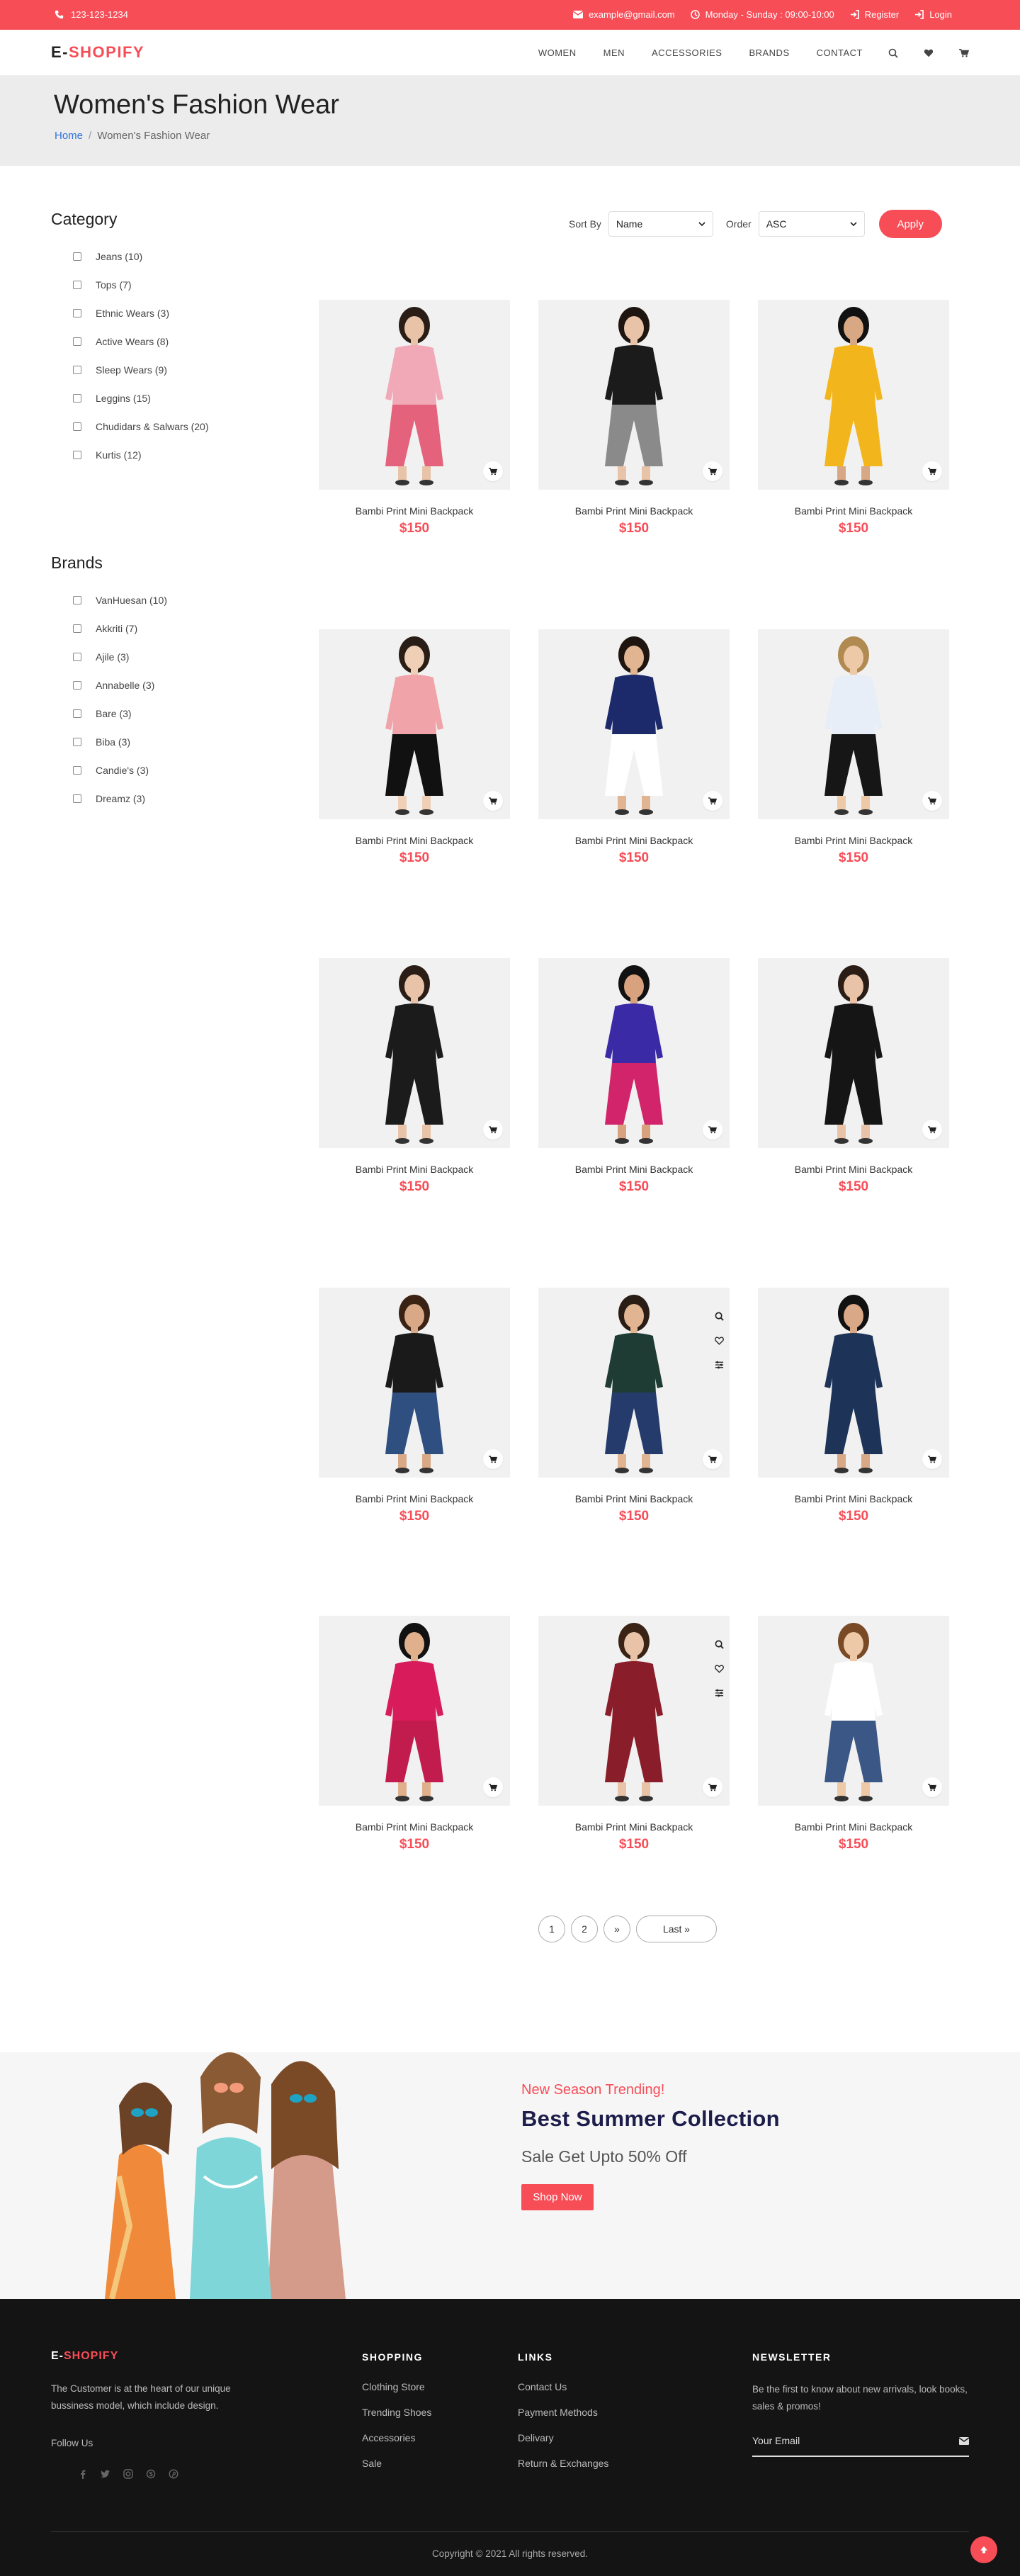 This screenshot has height=2576, width=1020. I want to click on category-filter-item: Sleep Wears (9), so click(141, 370).